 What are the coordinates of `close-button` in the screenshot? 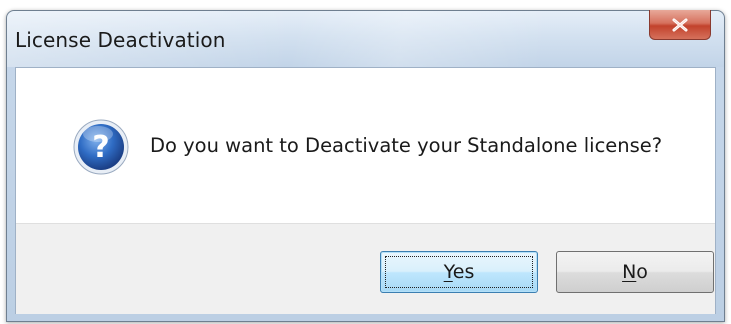 It's located at (680, 25).